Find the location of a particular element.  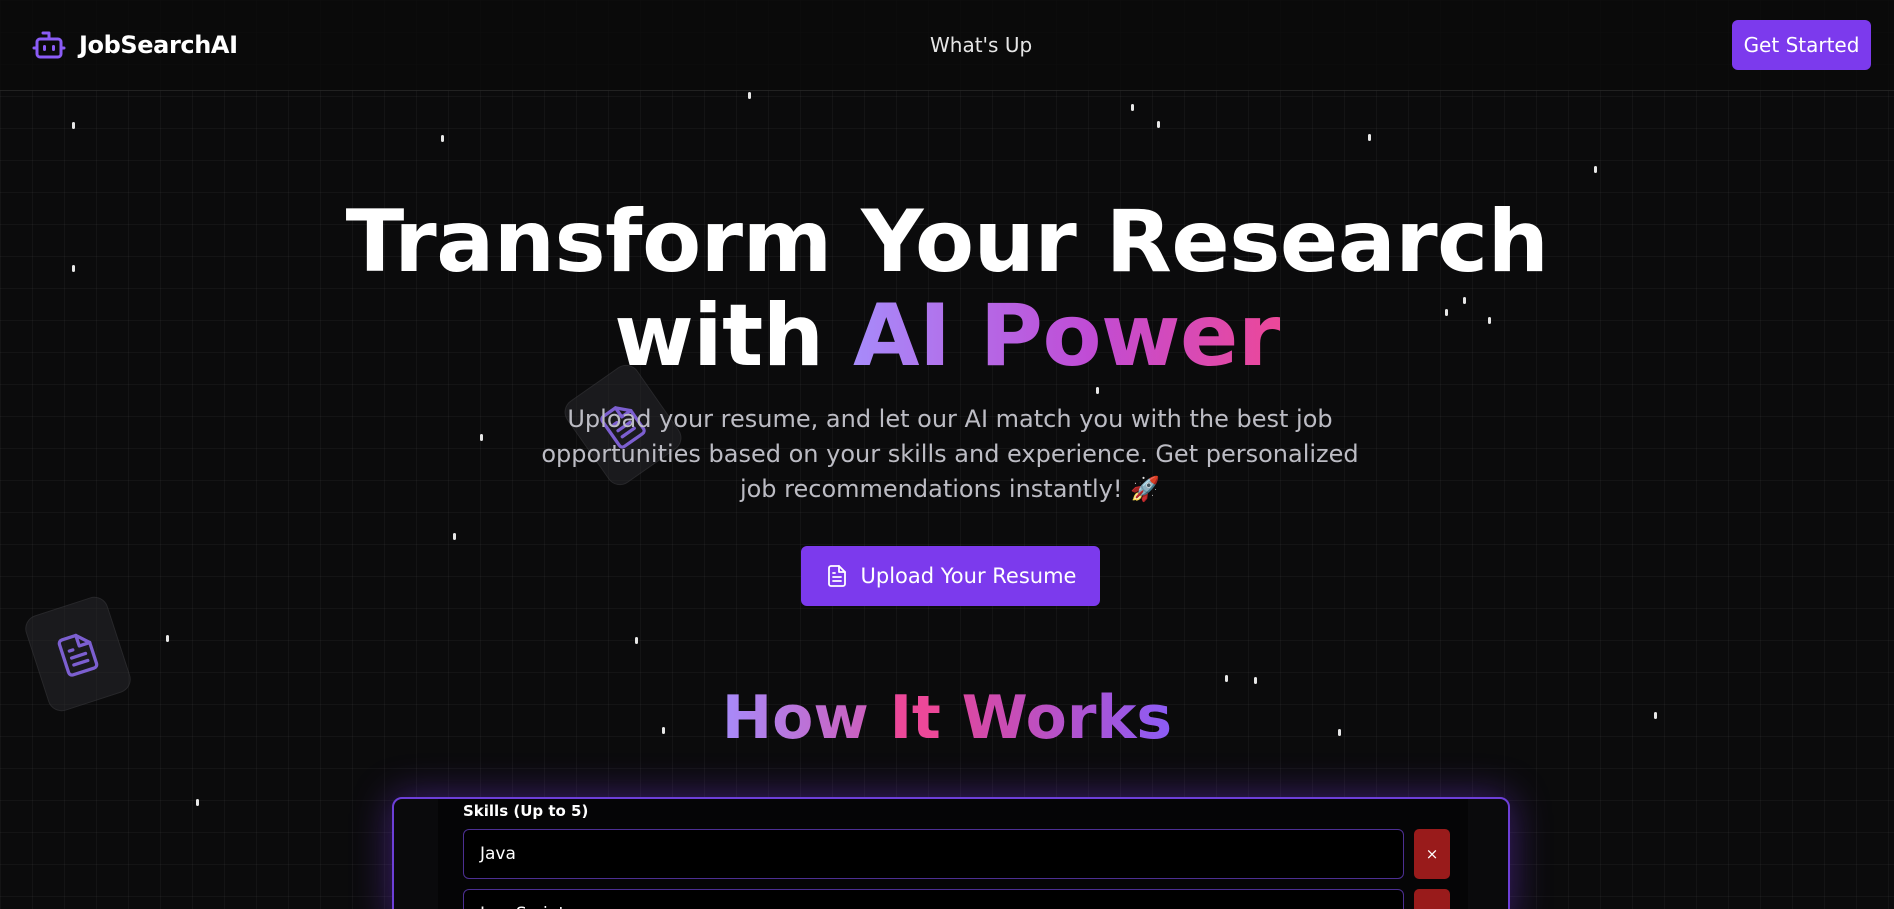

brand-logo: JobSearchAI is located at coordinates (134, 45).